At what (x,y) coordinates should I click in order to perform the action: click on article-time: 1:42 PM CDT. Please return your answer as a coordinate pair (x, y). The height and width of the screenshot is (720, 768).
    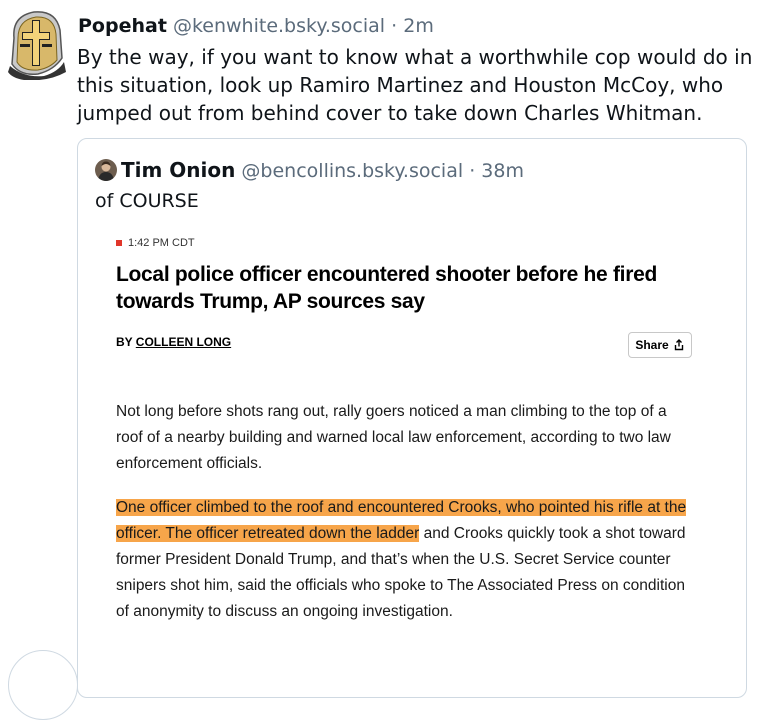
    Looking at the image, I should click on (155, 243).